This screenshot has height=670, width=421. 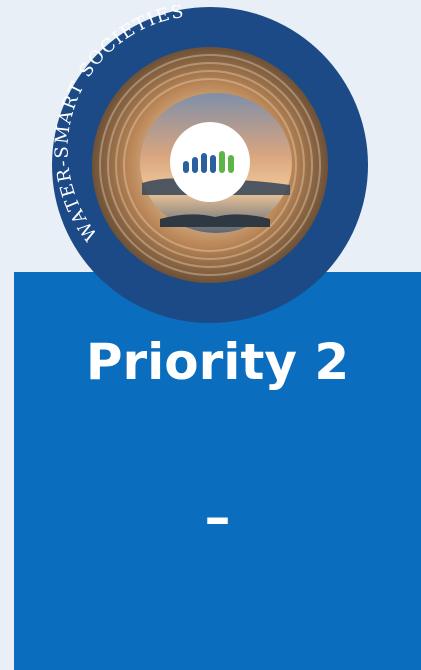 I want to click on priority-title: Priority 2, so click(x=217, y=362).